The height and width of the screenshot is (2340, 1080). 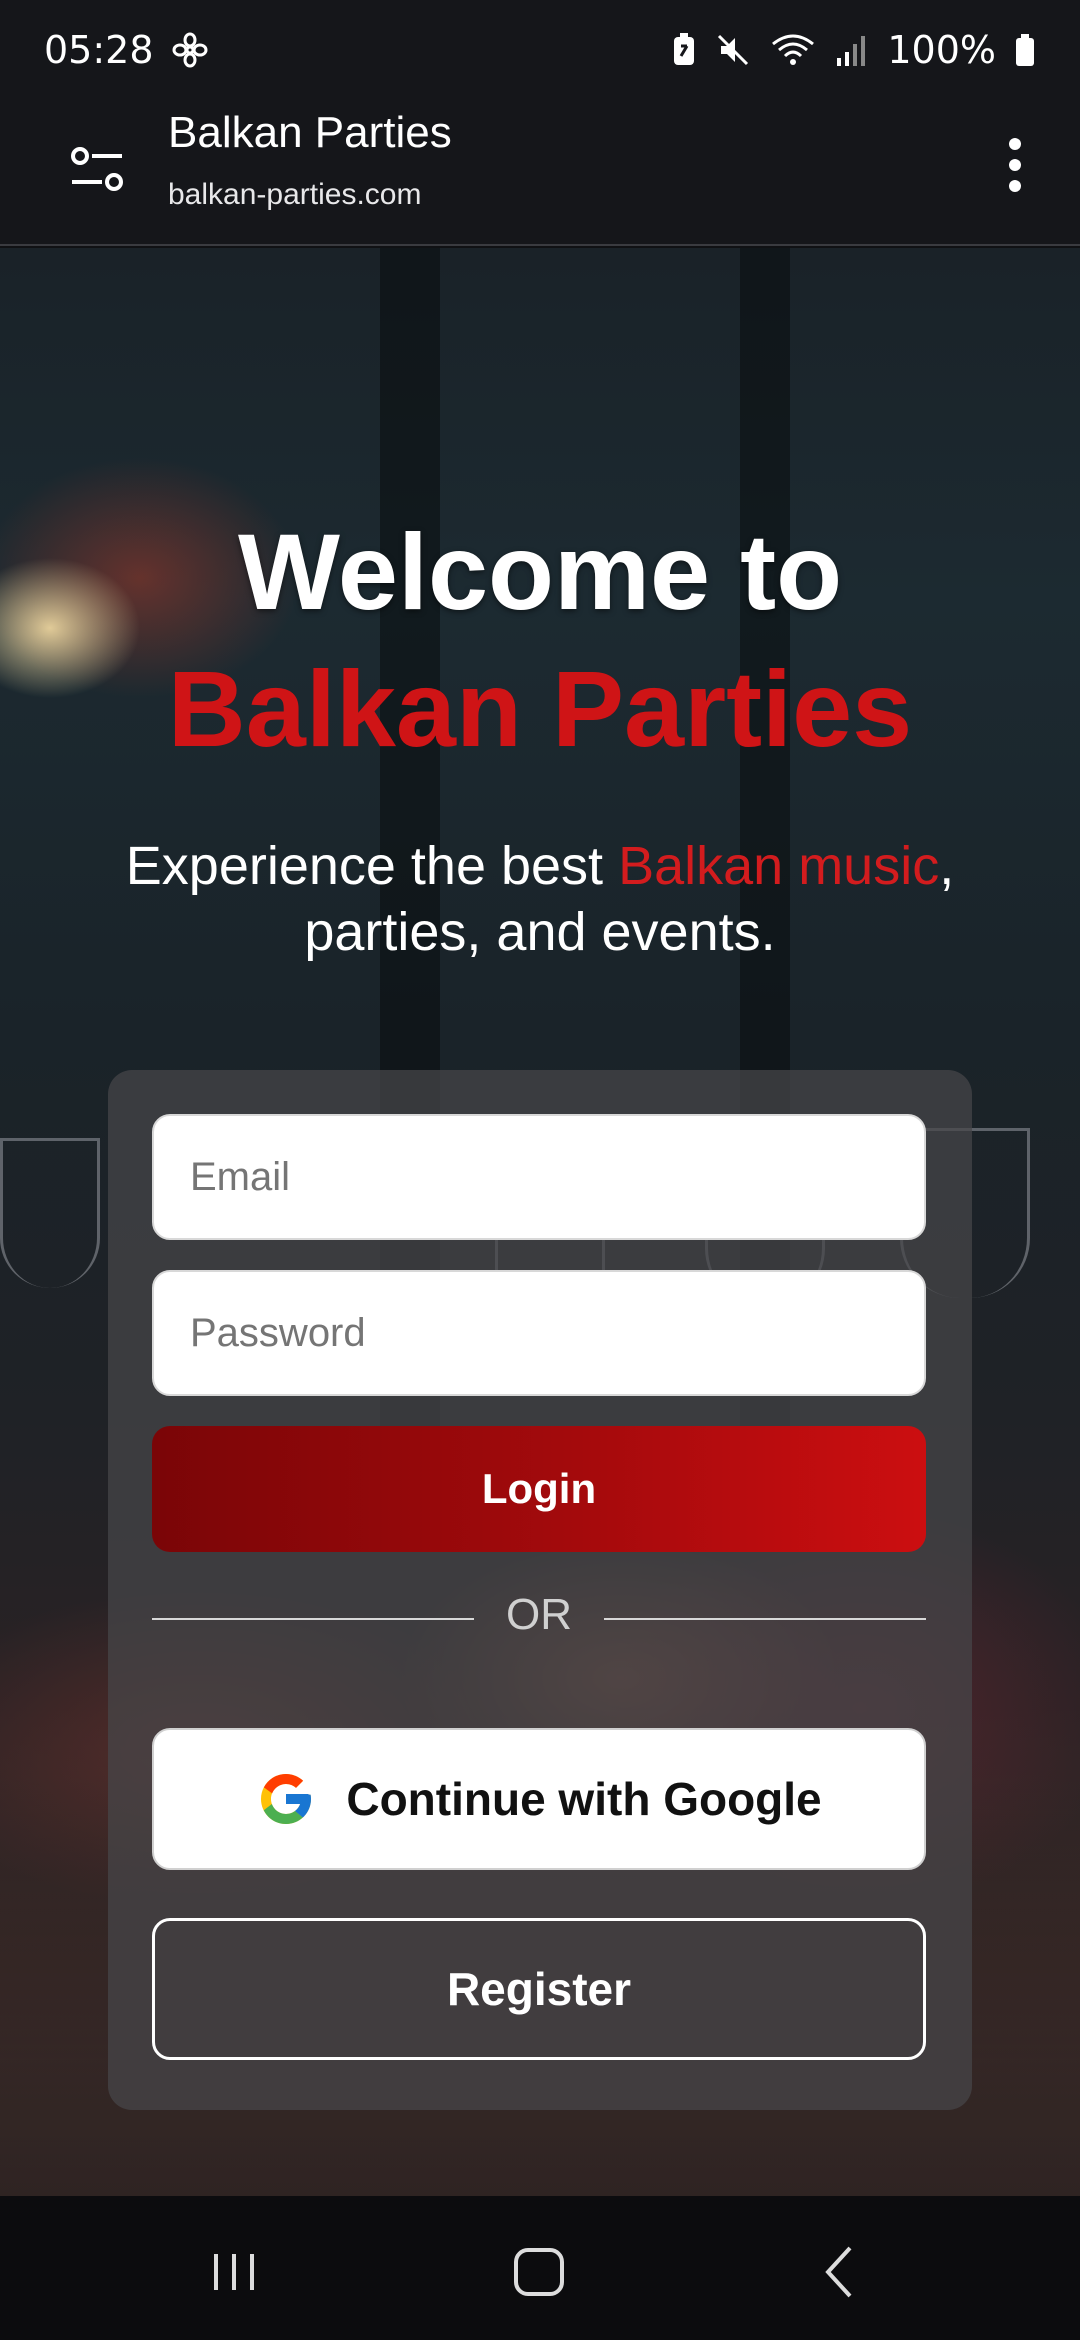 I want to click on login-button: Login, so click(x=539, y=1489).